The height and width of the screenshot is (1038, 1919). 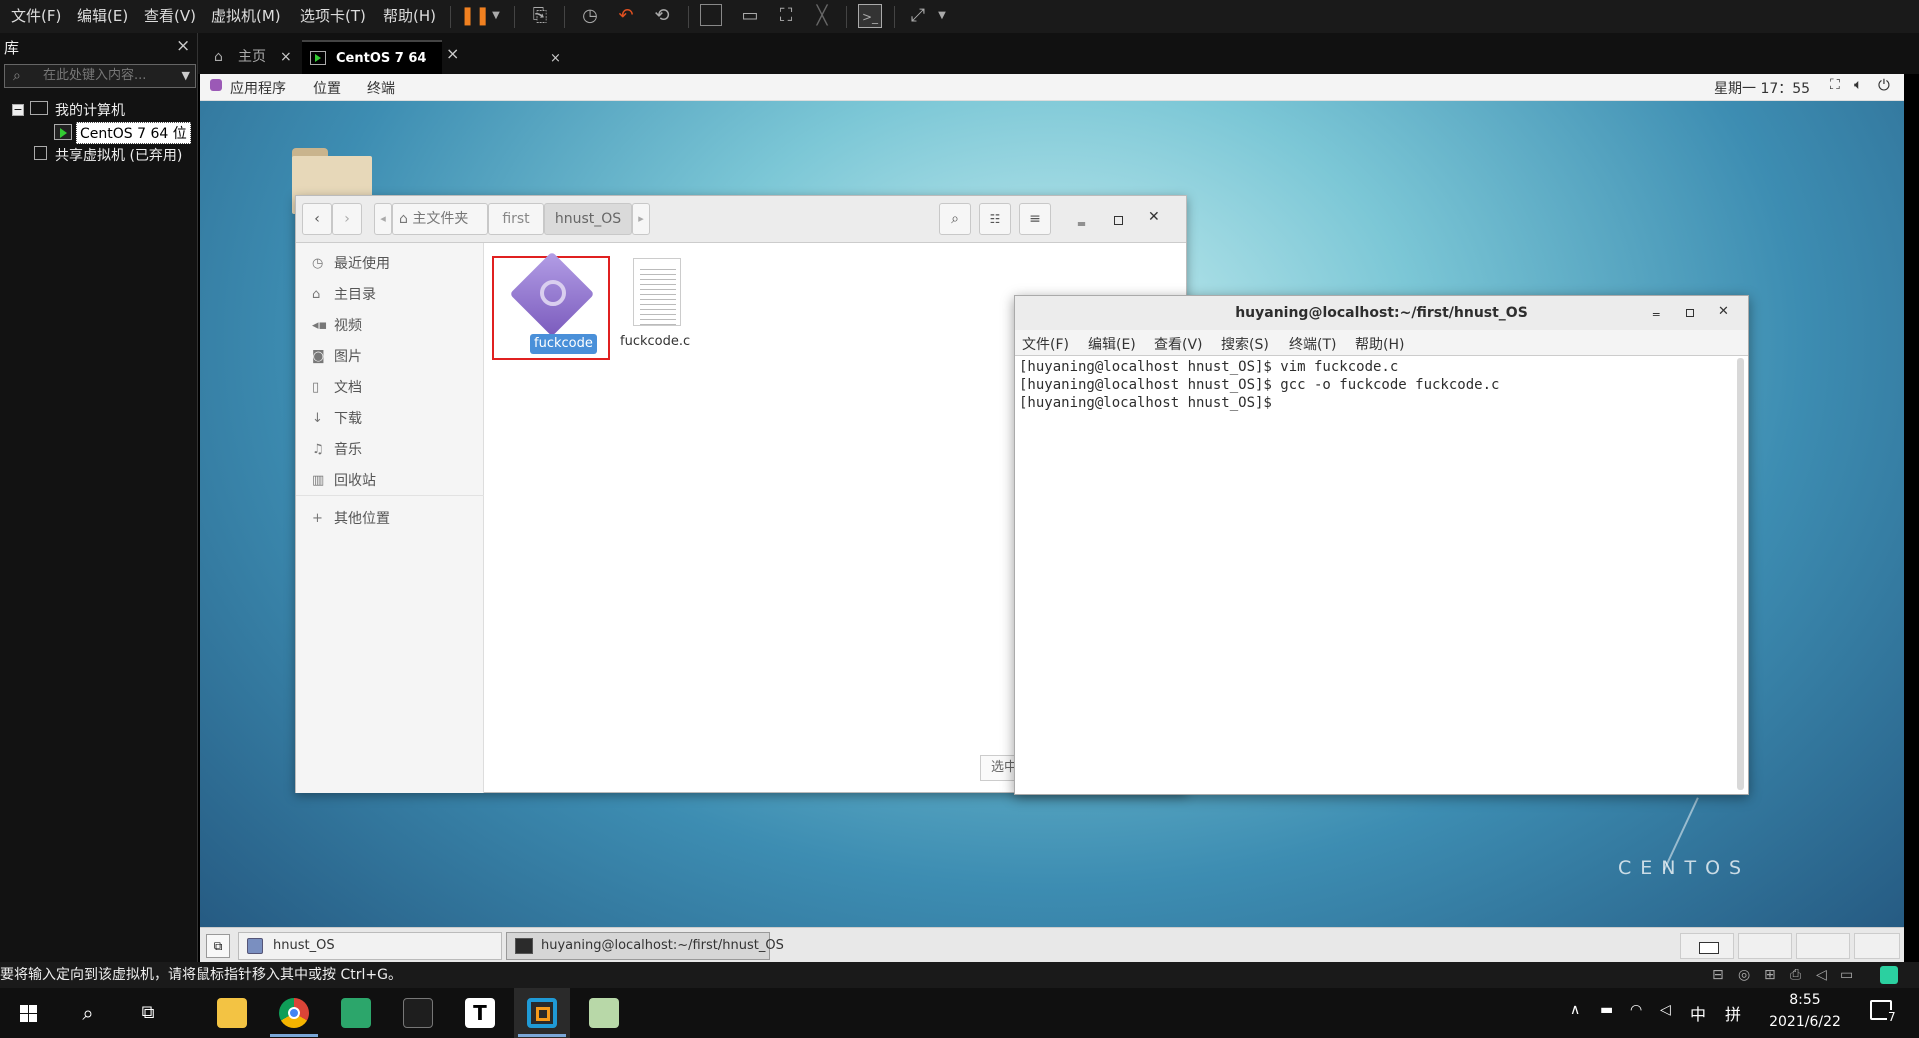 What do you see at coordinates (822, 16) in the screenshot?
I see `unity-icon: ╳` at bounding box center [822, 16].